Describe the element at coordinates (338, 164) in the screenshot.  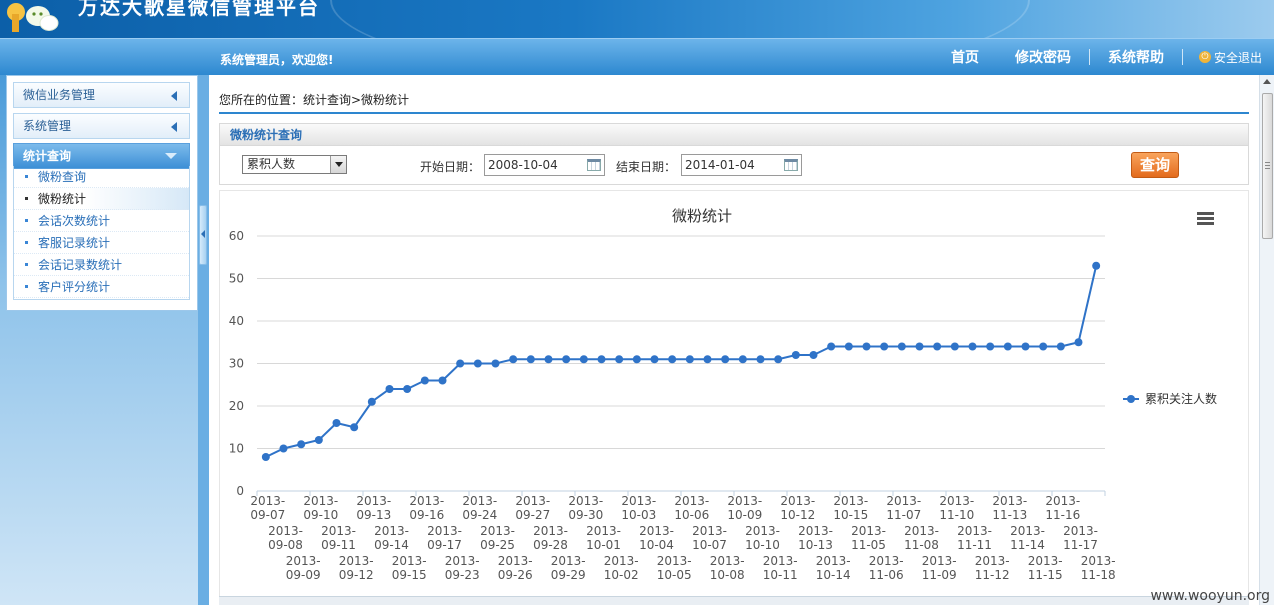
I see `chevron-down-icon` at that location.